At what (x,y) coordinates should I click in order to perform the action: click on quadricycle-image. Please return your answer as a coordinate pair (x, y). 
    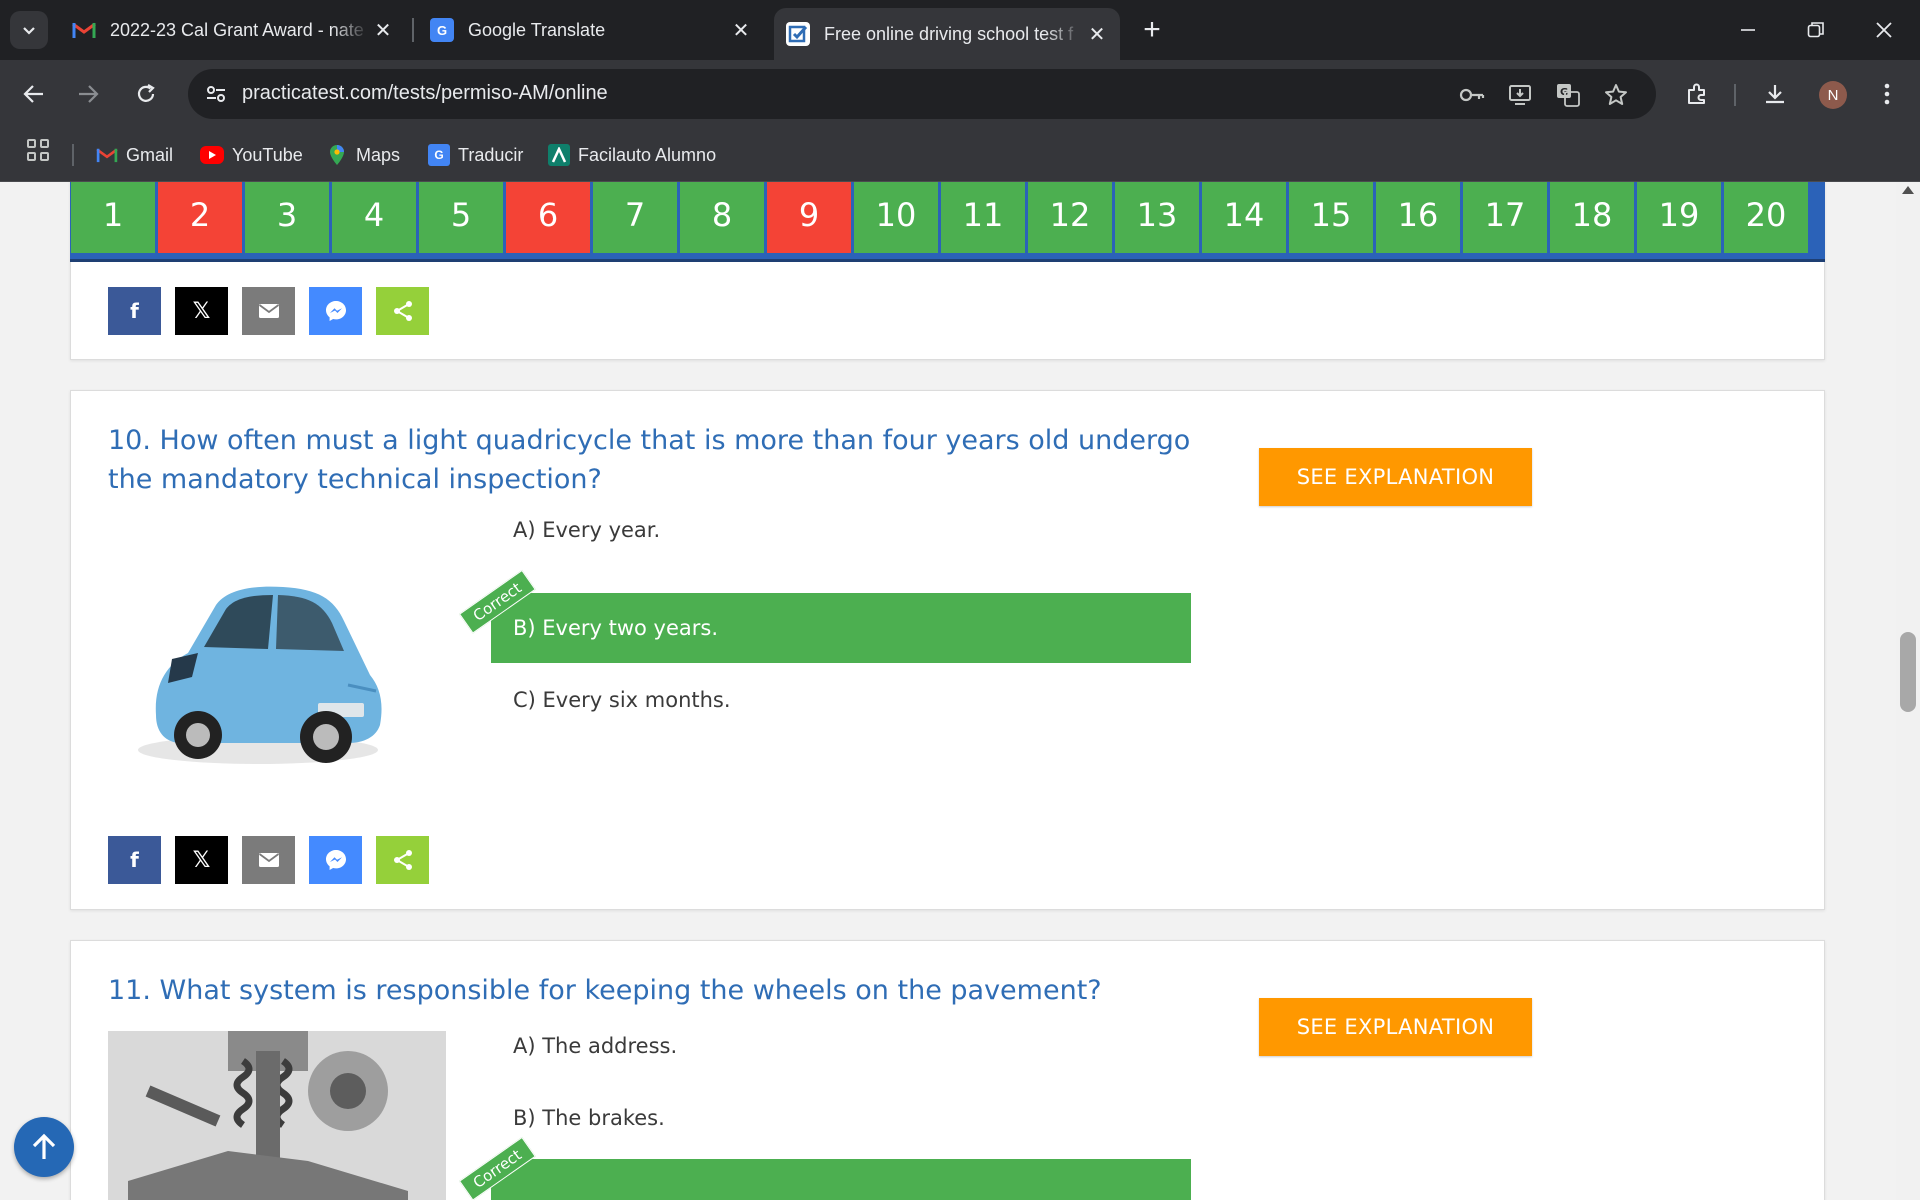
    Looking at the image, I should click on (258, 675).